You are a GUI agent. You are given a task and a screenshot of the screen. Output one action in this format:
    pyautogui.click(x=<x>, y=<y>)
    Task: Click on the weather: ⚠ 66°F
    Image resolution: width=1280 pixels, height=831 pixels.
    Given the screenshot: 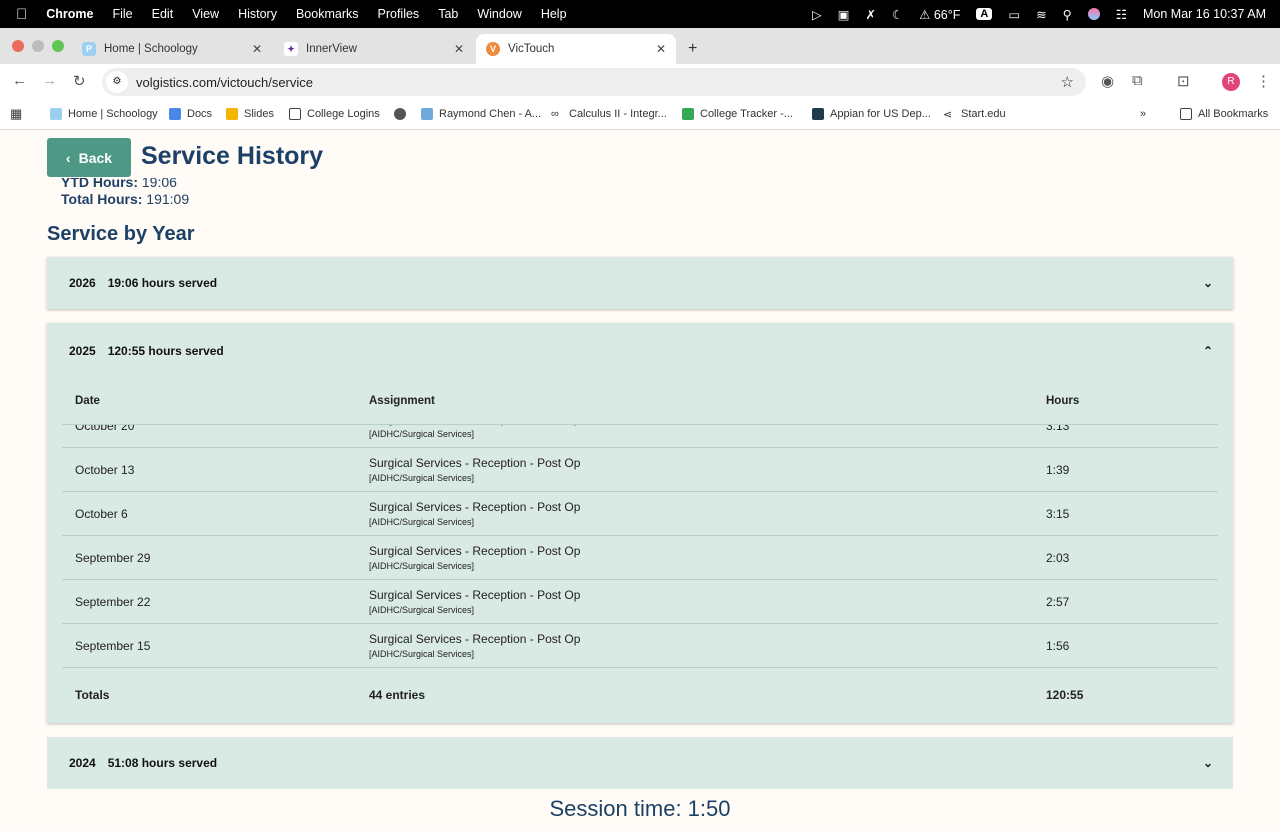 What is the action you would take?
    pyautogui.click(x=939, y=14)
    